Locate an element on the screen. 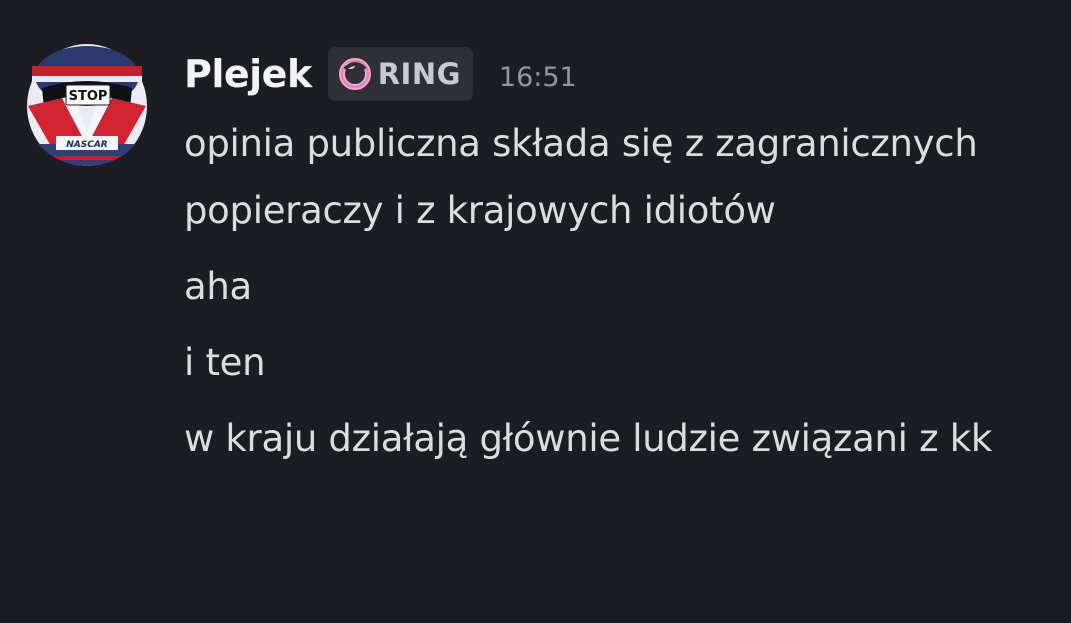 The width and height of the screenshot is (1071, 623). svg-text: NASCAR is located at coordinates (87, 145).